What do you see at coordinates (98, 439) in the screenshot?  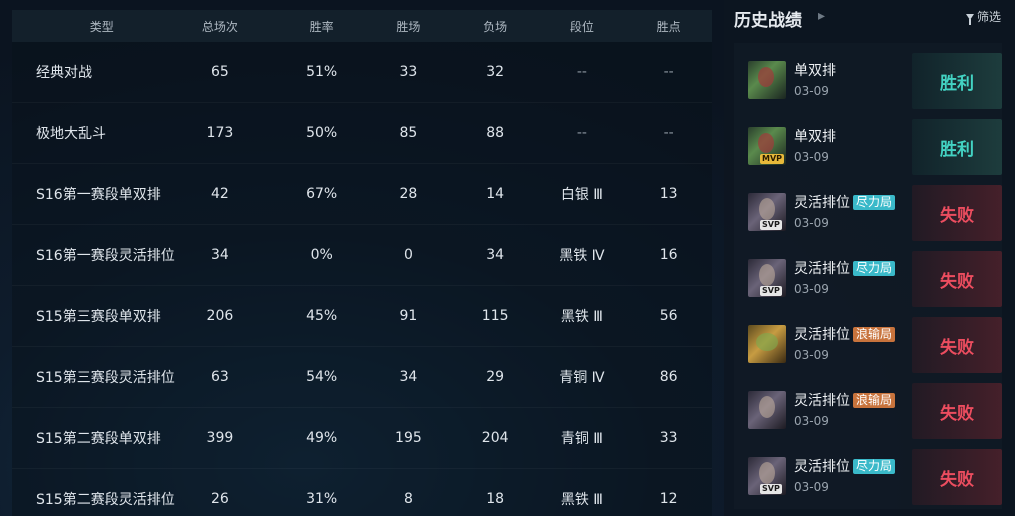 I see `cell-type: S15第二赛段单双排` at bounding box center [98, 439].